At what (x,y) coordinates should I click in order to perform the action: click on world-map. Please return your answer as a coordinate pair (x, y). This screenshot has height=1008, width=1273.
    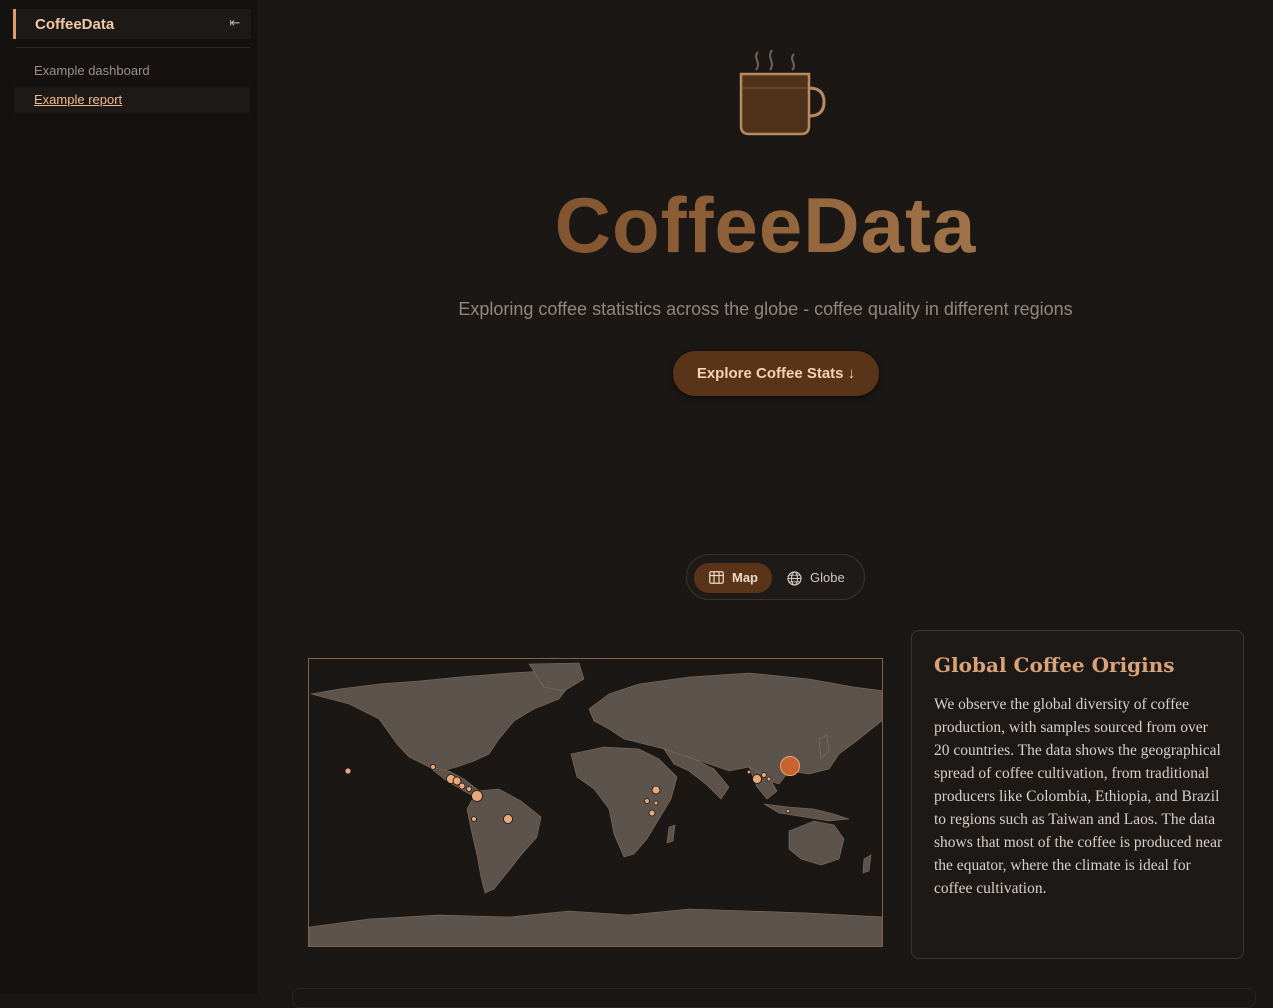
    Looking at the image, I should click on (595, 802).